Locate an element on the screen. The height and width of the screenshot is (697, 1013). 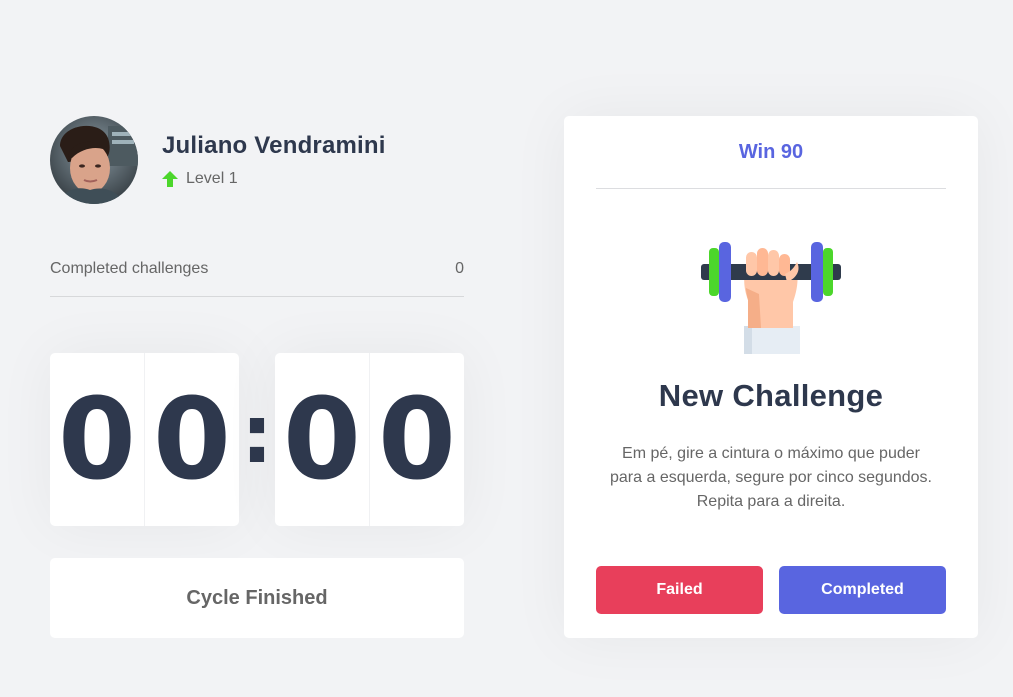
completed-challenges-row: Completed challenges 0 is located at coordinates (257, 278).